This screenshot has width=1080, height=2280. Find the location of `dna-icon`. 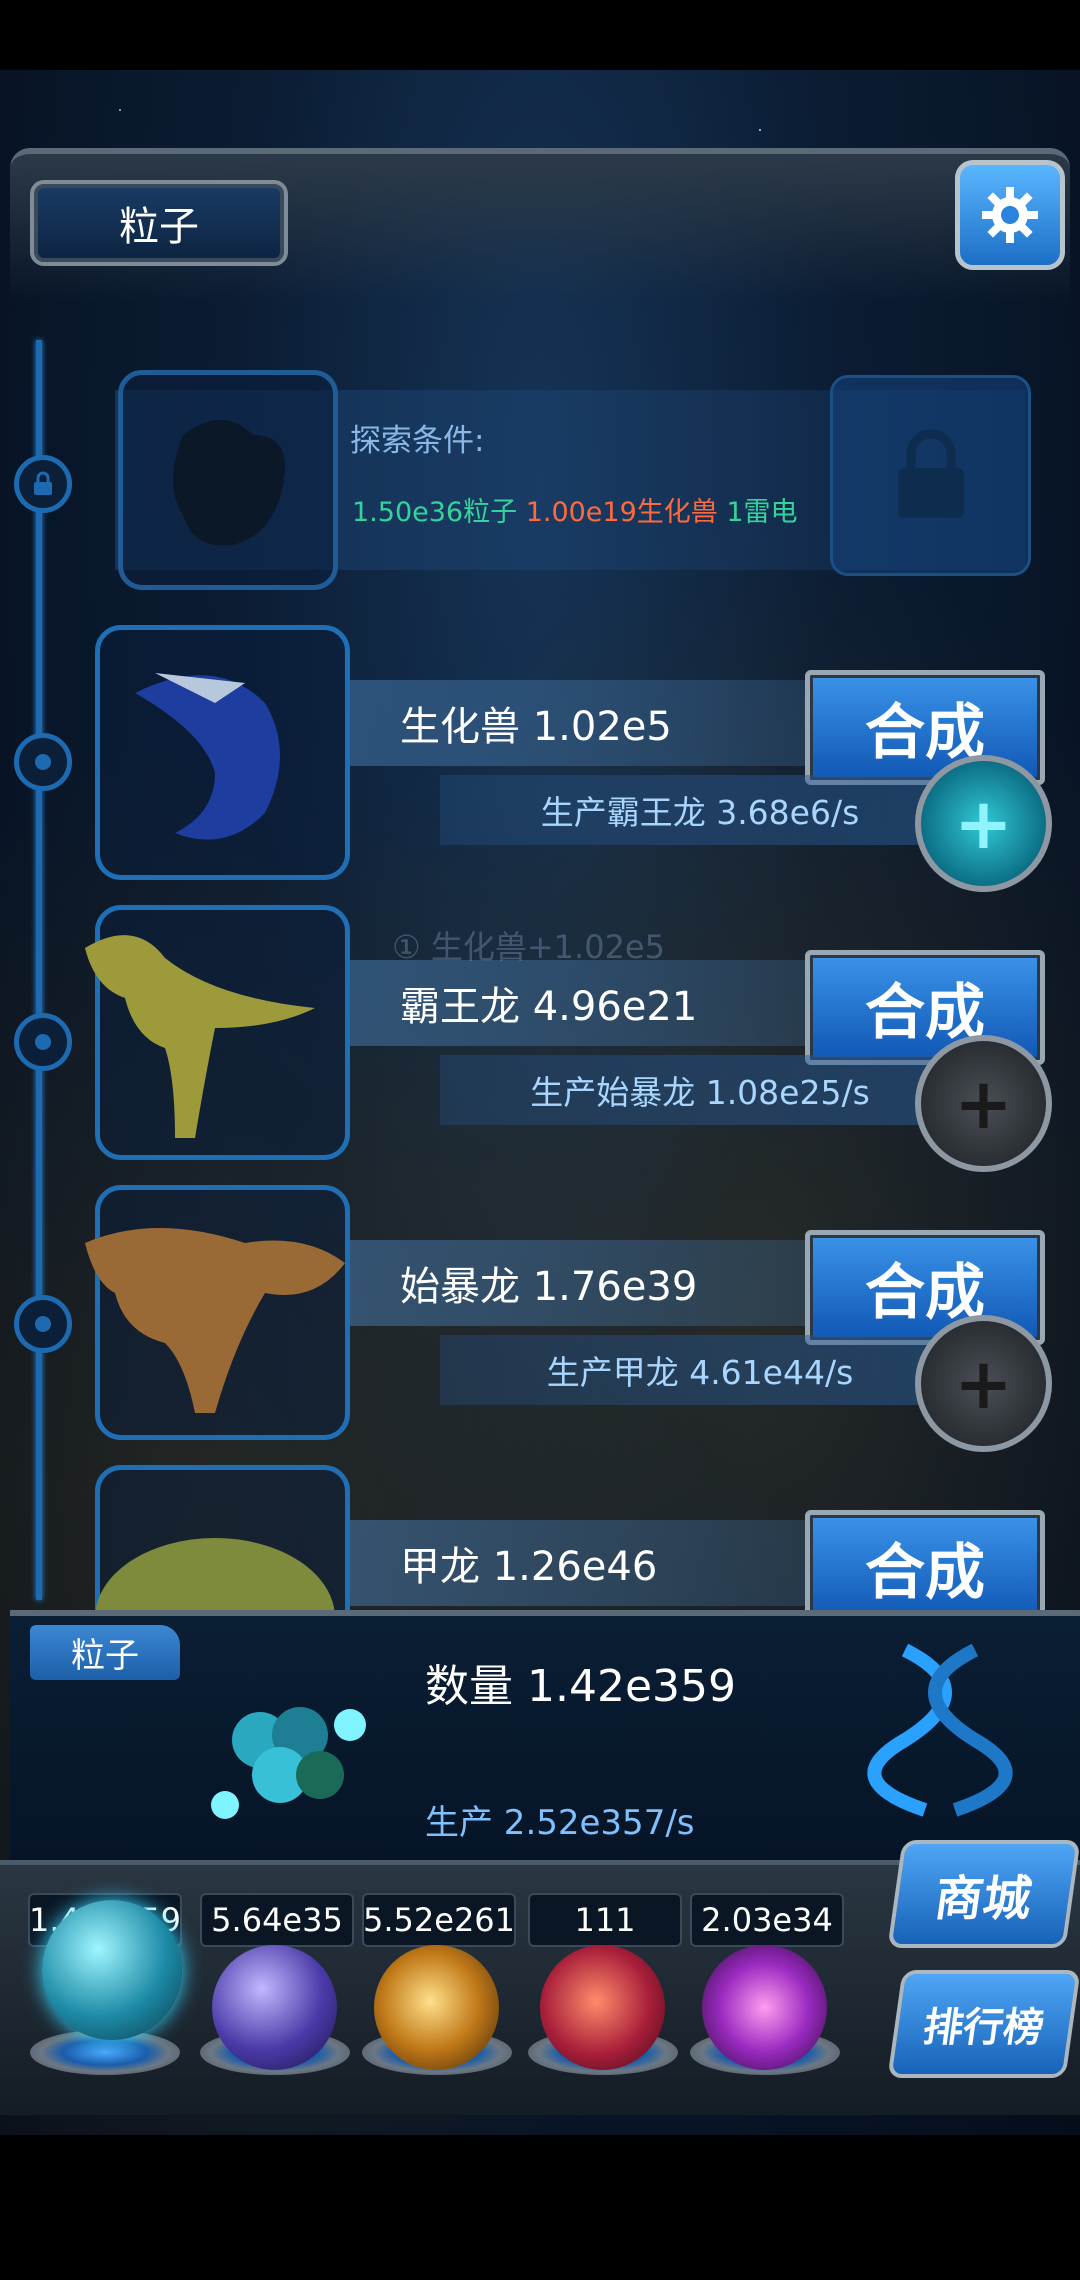

dna-icon is located at coordinates (940, 1730).